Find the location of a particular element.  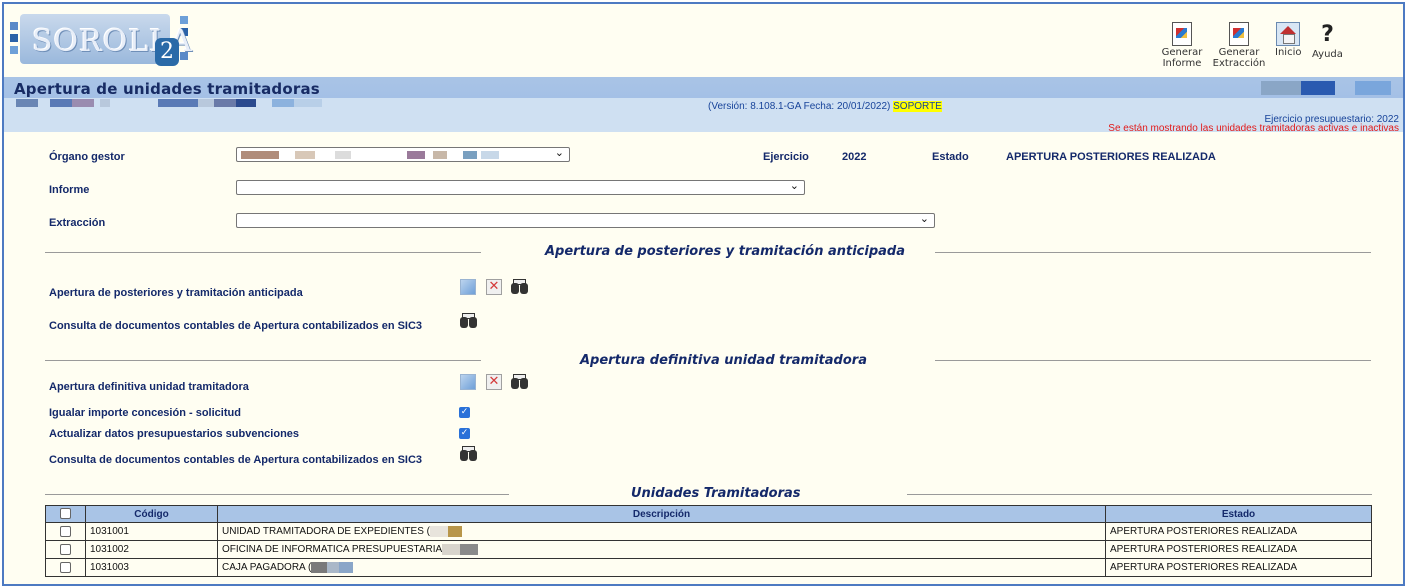

section-title-definitiva: Apertura definitiva unidad tramitadora is located at coordinates (723, 360).